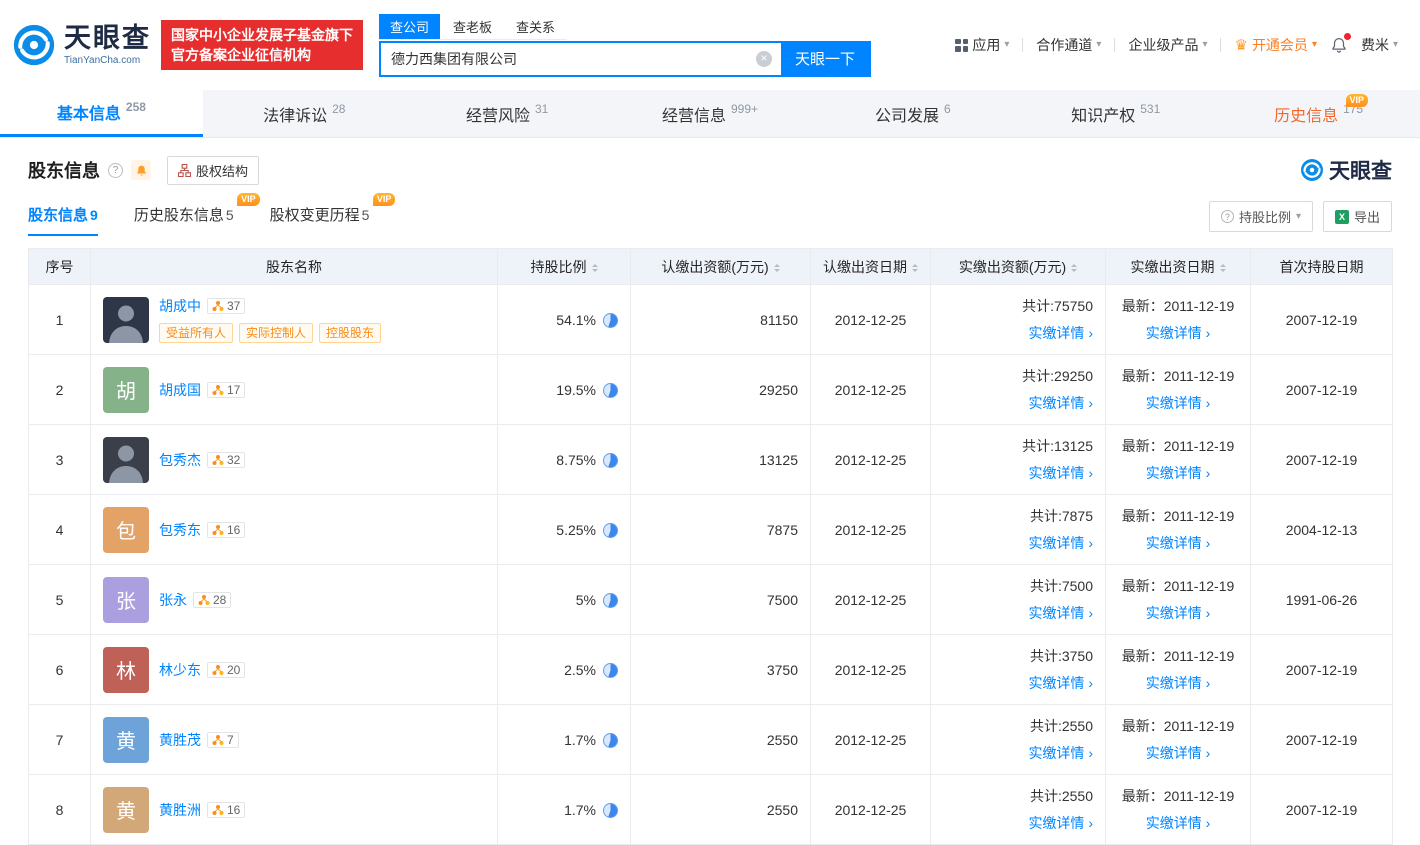  I want to click on column-header: 实缴出资额(万元), so click(1018, 266).